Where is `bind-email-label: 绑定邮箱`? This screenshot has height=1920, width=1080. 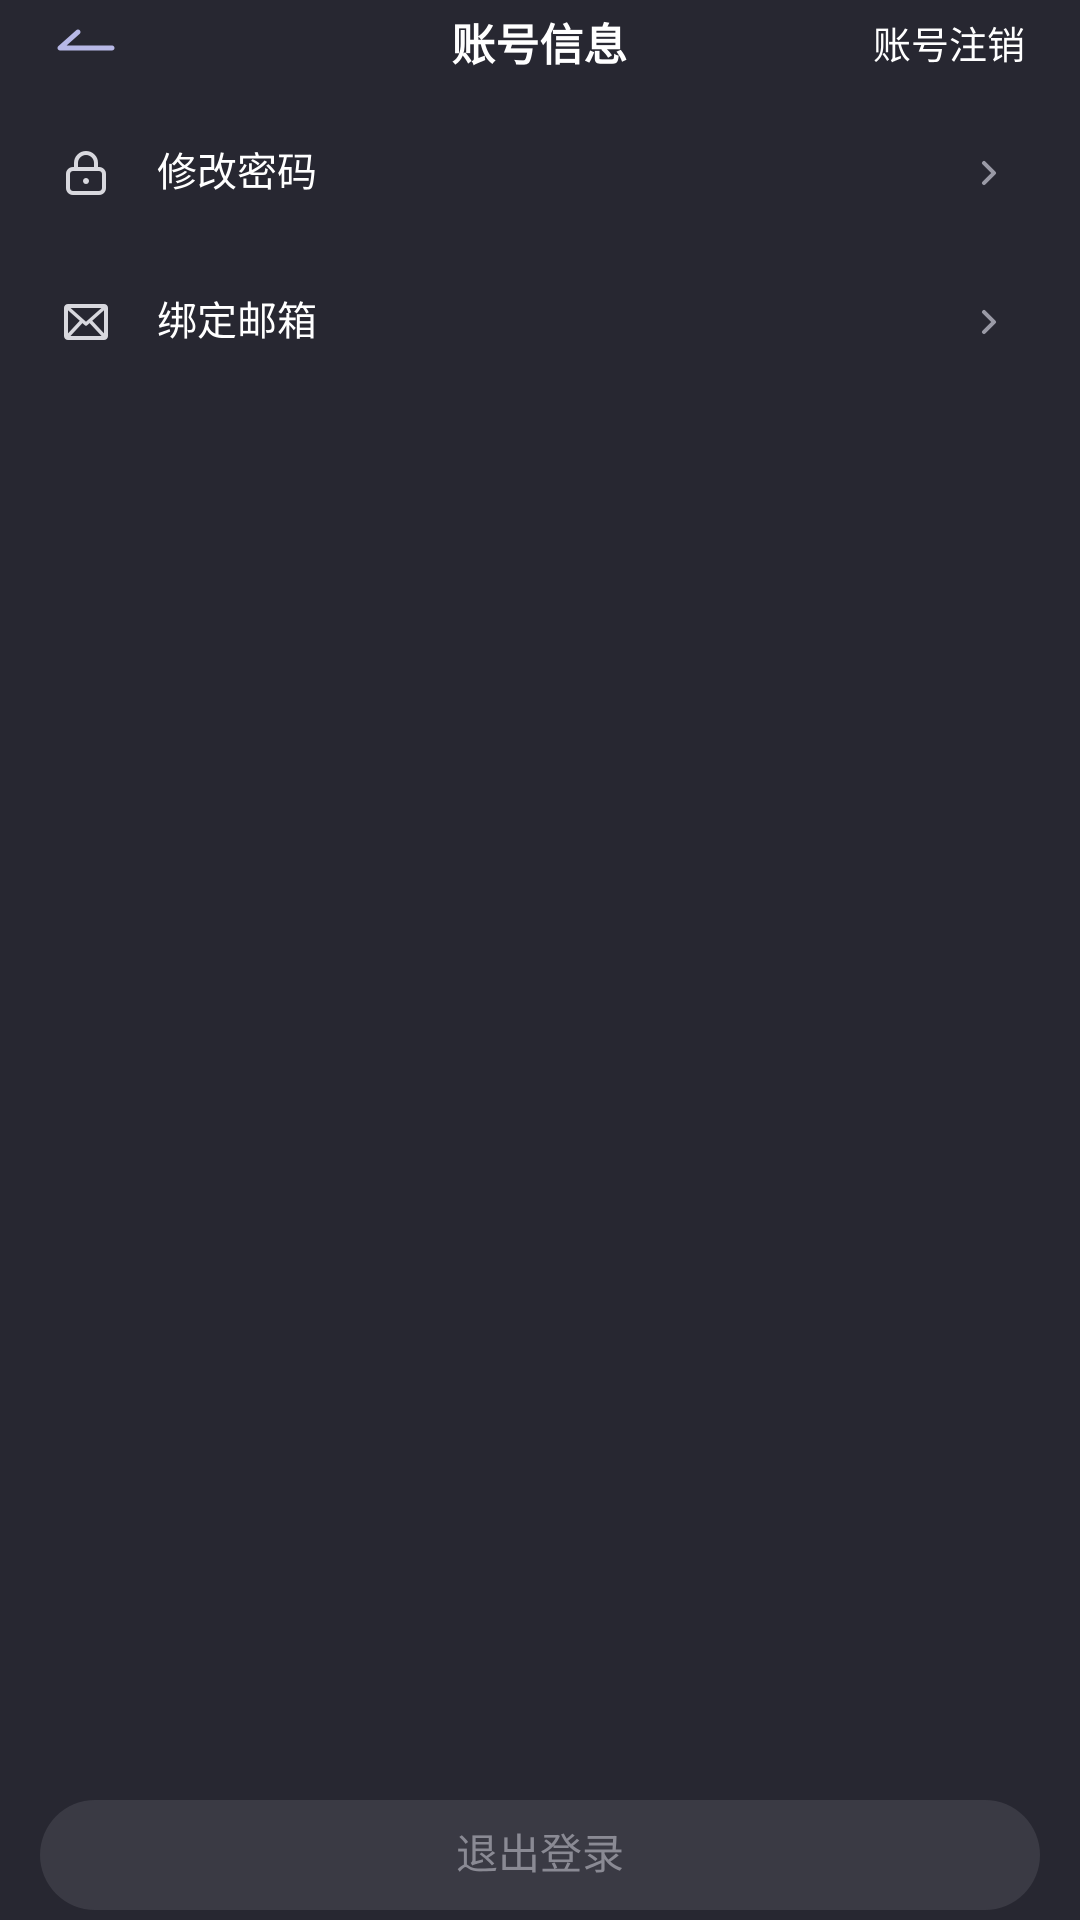
bind-email-label: 绑定邮箱 is located at coordinates (237, 322).